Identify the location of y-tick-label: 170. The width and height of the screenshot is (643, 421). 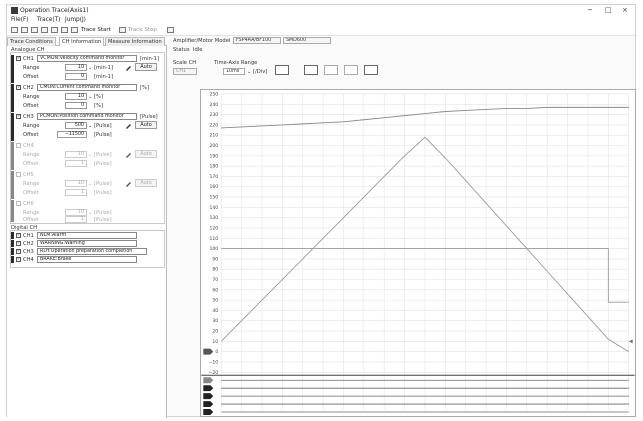
(214, 177).